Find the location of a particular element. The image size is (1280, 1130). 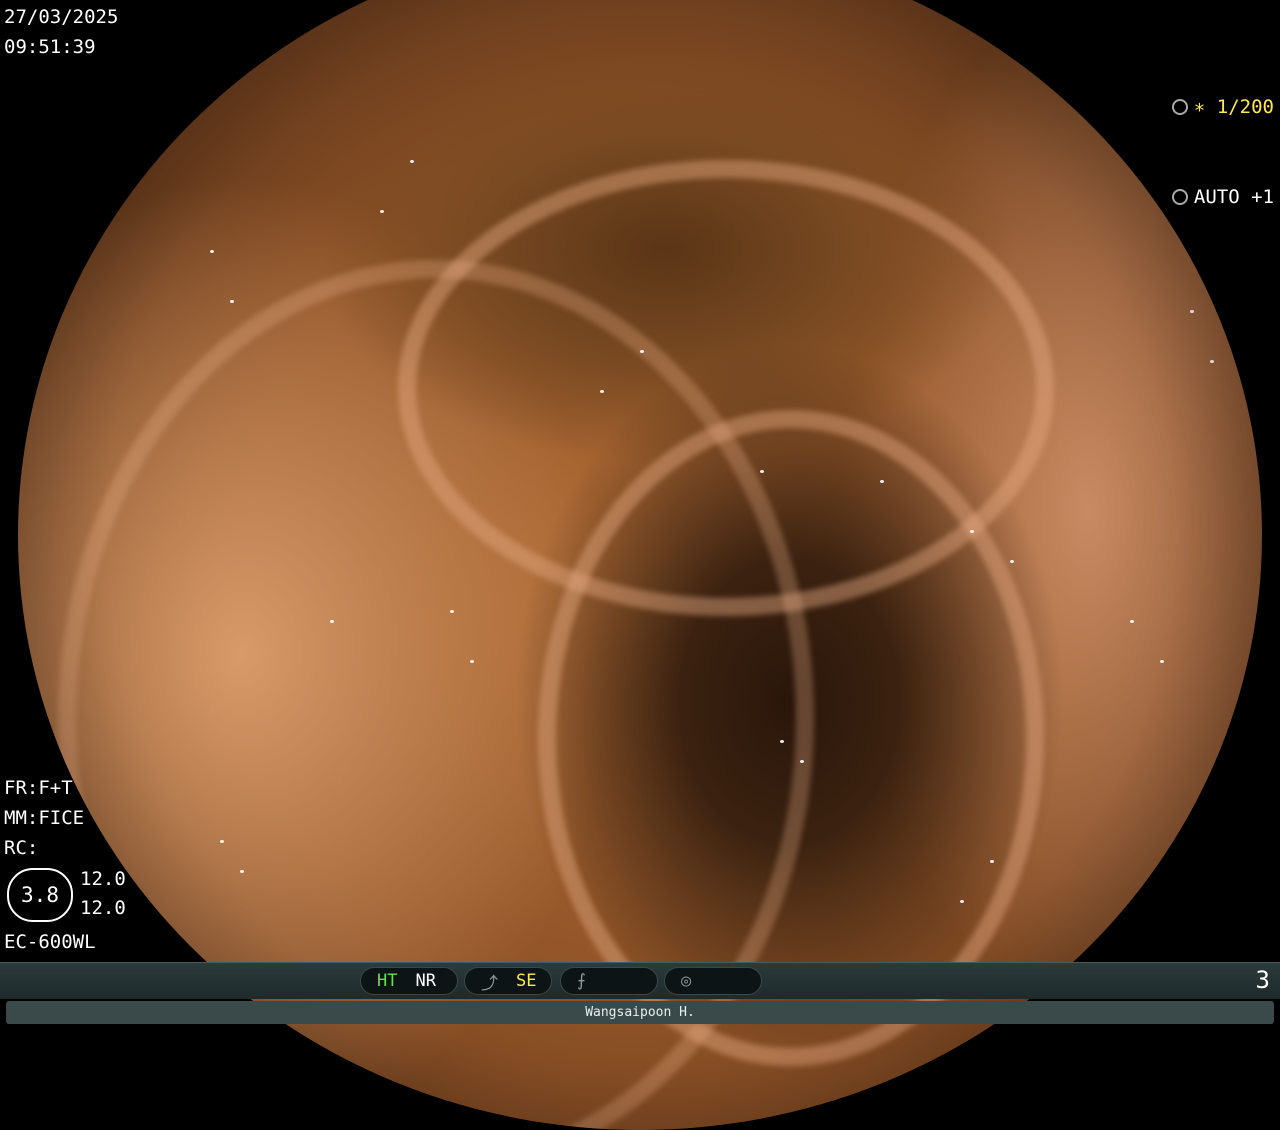

mm-setting: MM:FICE is located at coordinates (44, 818).